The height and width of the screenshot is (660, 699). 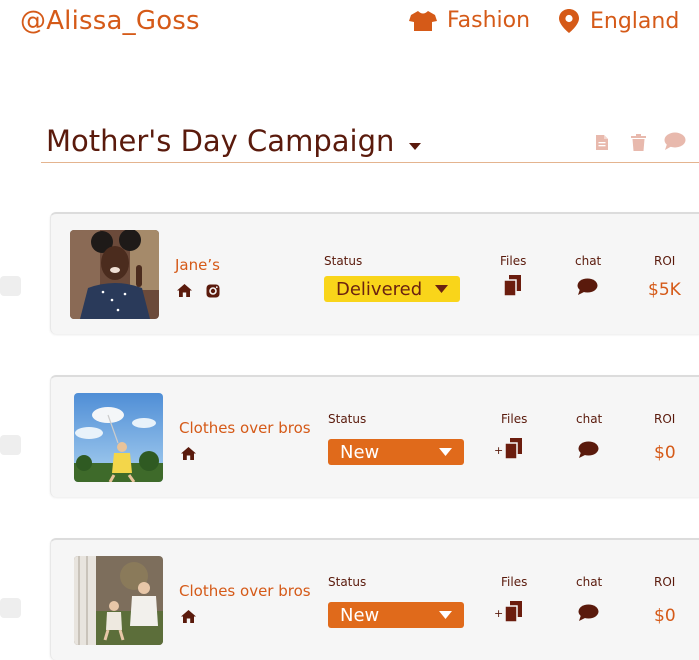 What do you see at coordinates (110, 21) in the screenshot?
I see `username-handle: @Alissa_Goss` at bounding box center [110, 21].